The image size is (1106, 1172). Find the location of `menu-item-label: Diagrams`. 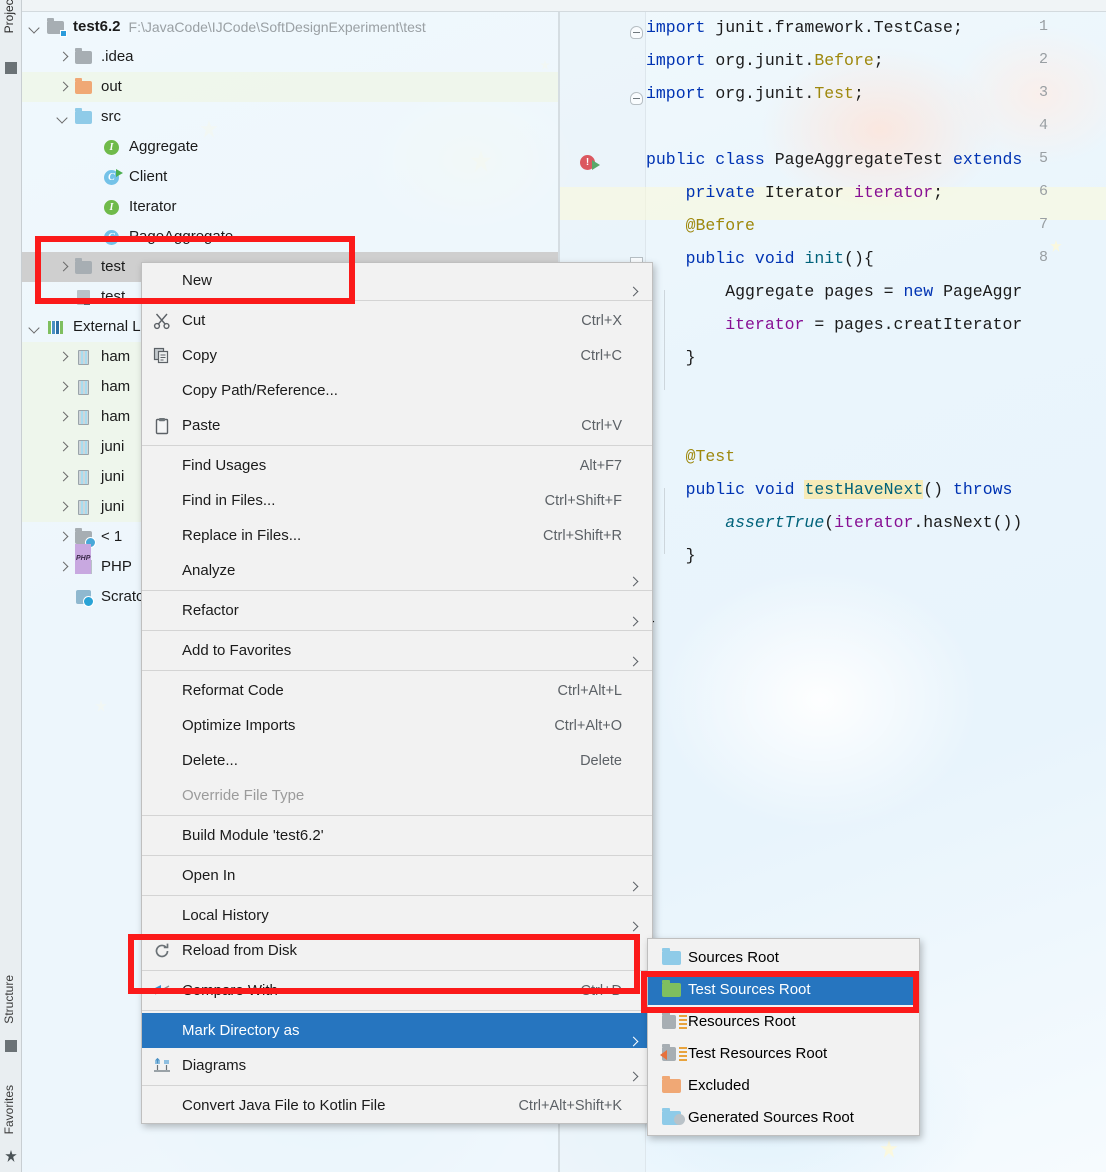

menu-item-label: Diagrams is located at coordinates (214, 1065).